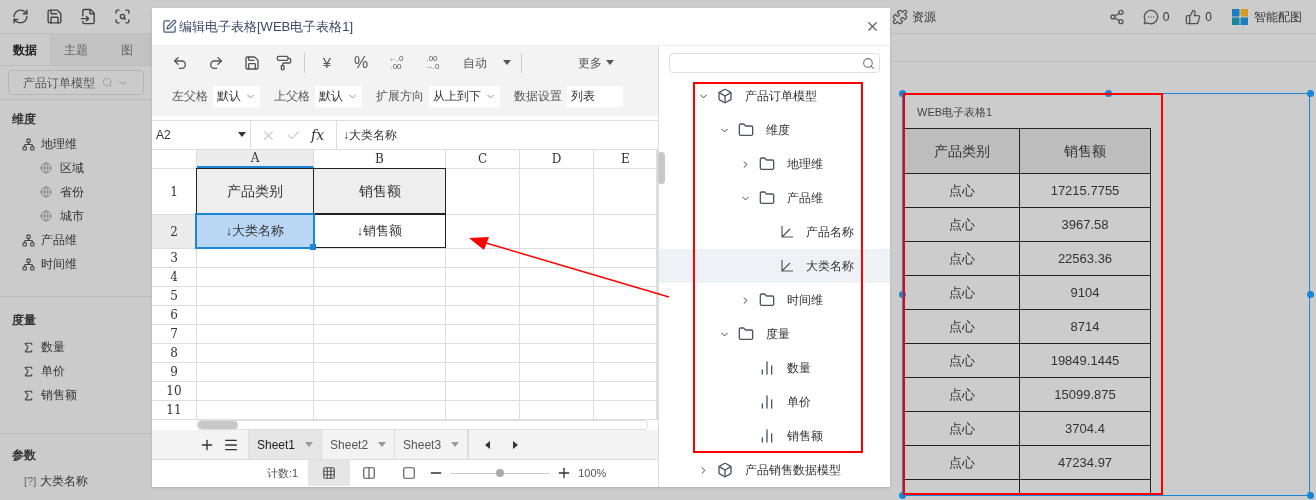  I want to click on decimal-button: .00 →.0, so click(432, 63).